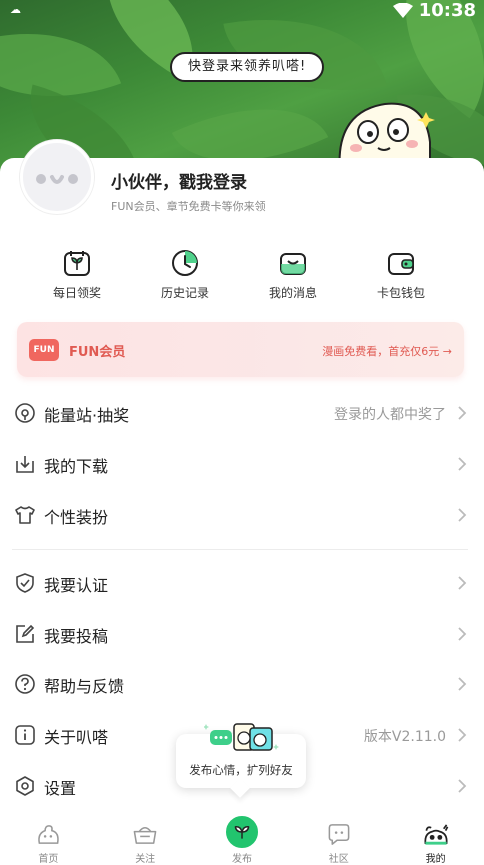 This screenshot has width=484, height=865. What do you see at coordinates (25, 583) in the screenshot?
I see `shield-check-icon` at bounding box center [25, 583].